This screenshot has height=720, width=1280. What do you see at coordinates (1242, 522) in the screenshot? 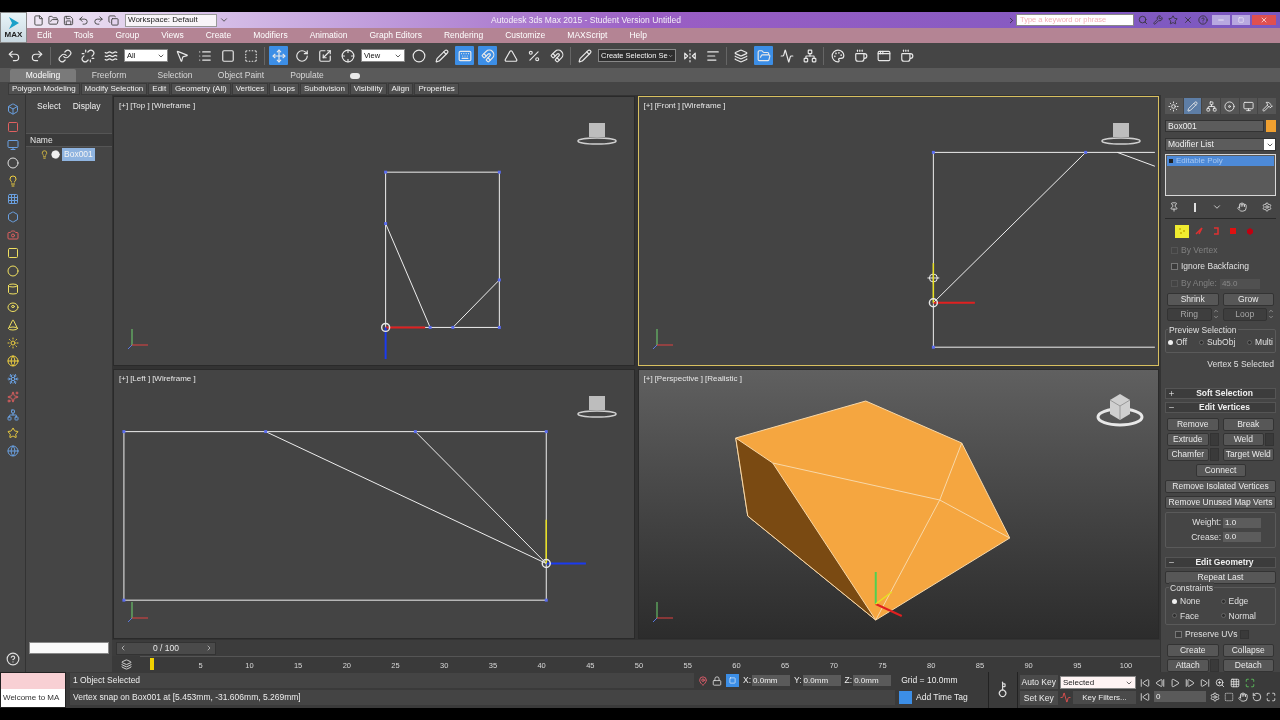
I see `number-field: 1.0` at bounding box center [1242, 522].